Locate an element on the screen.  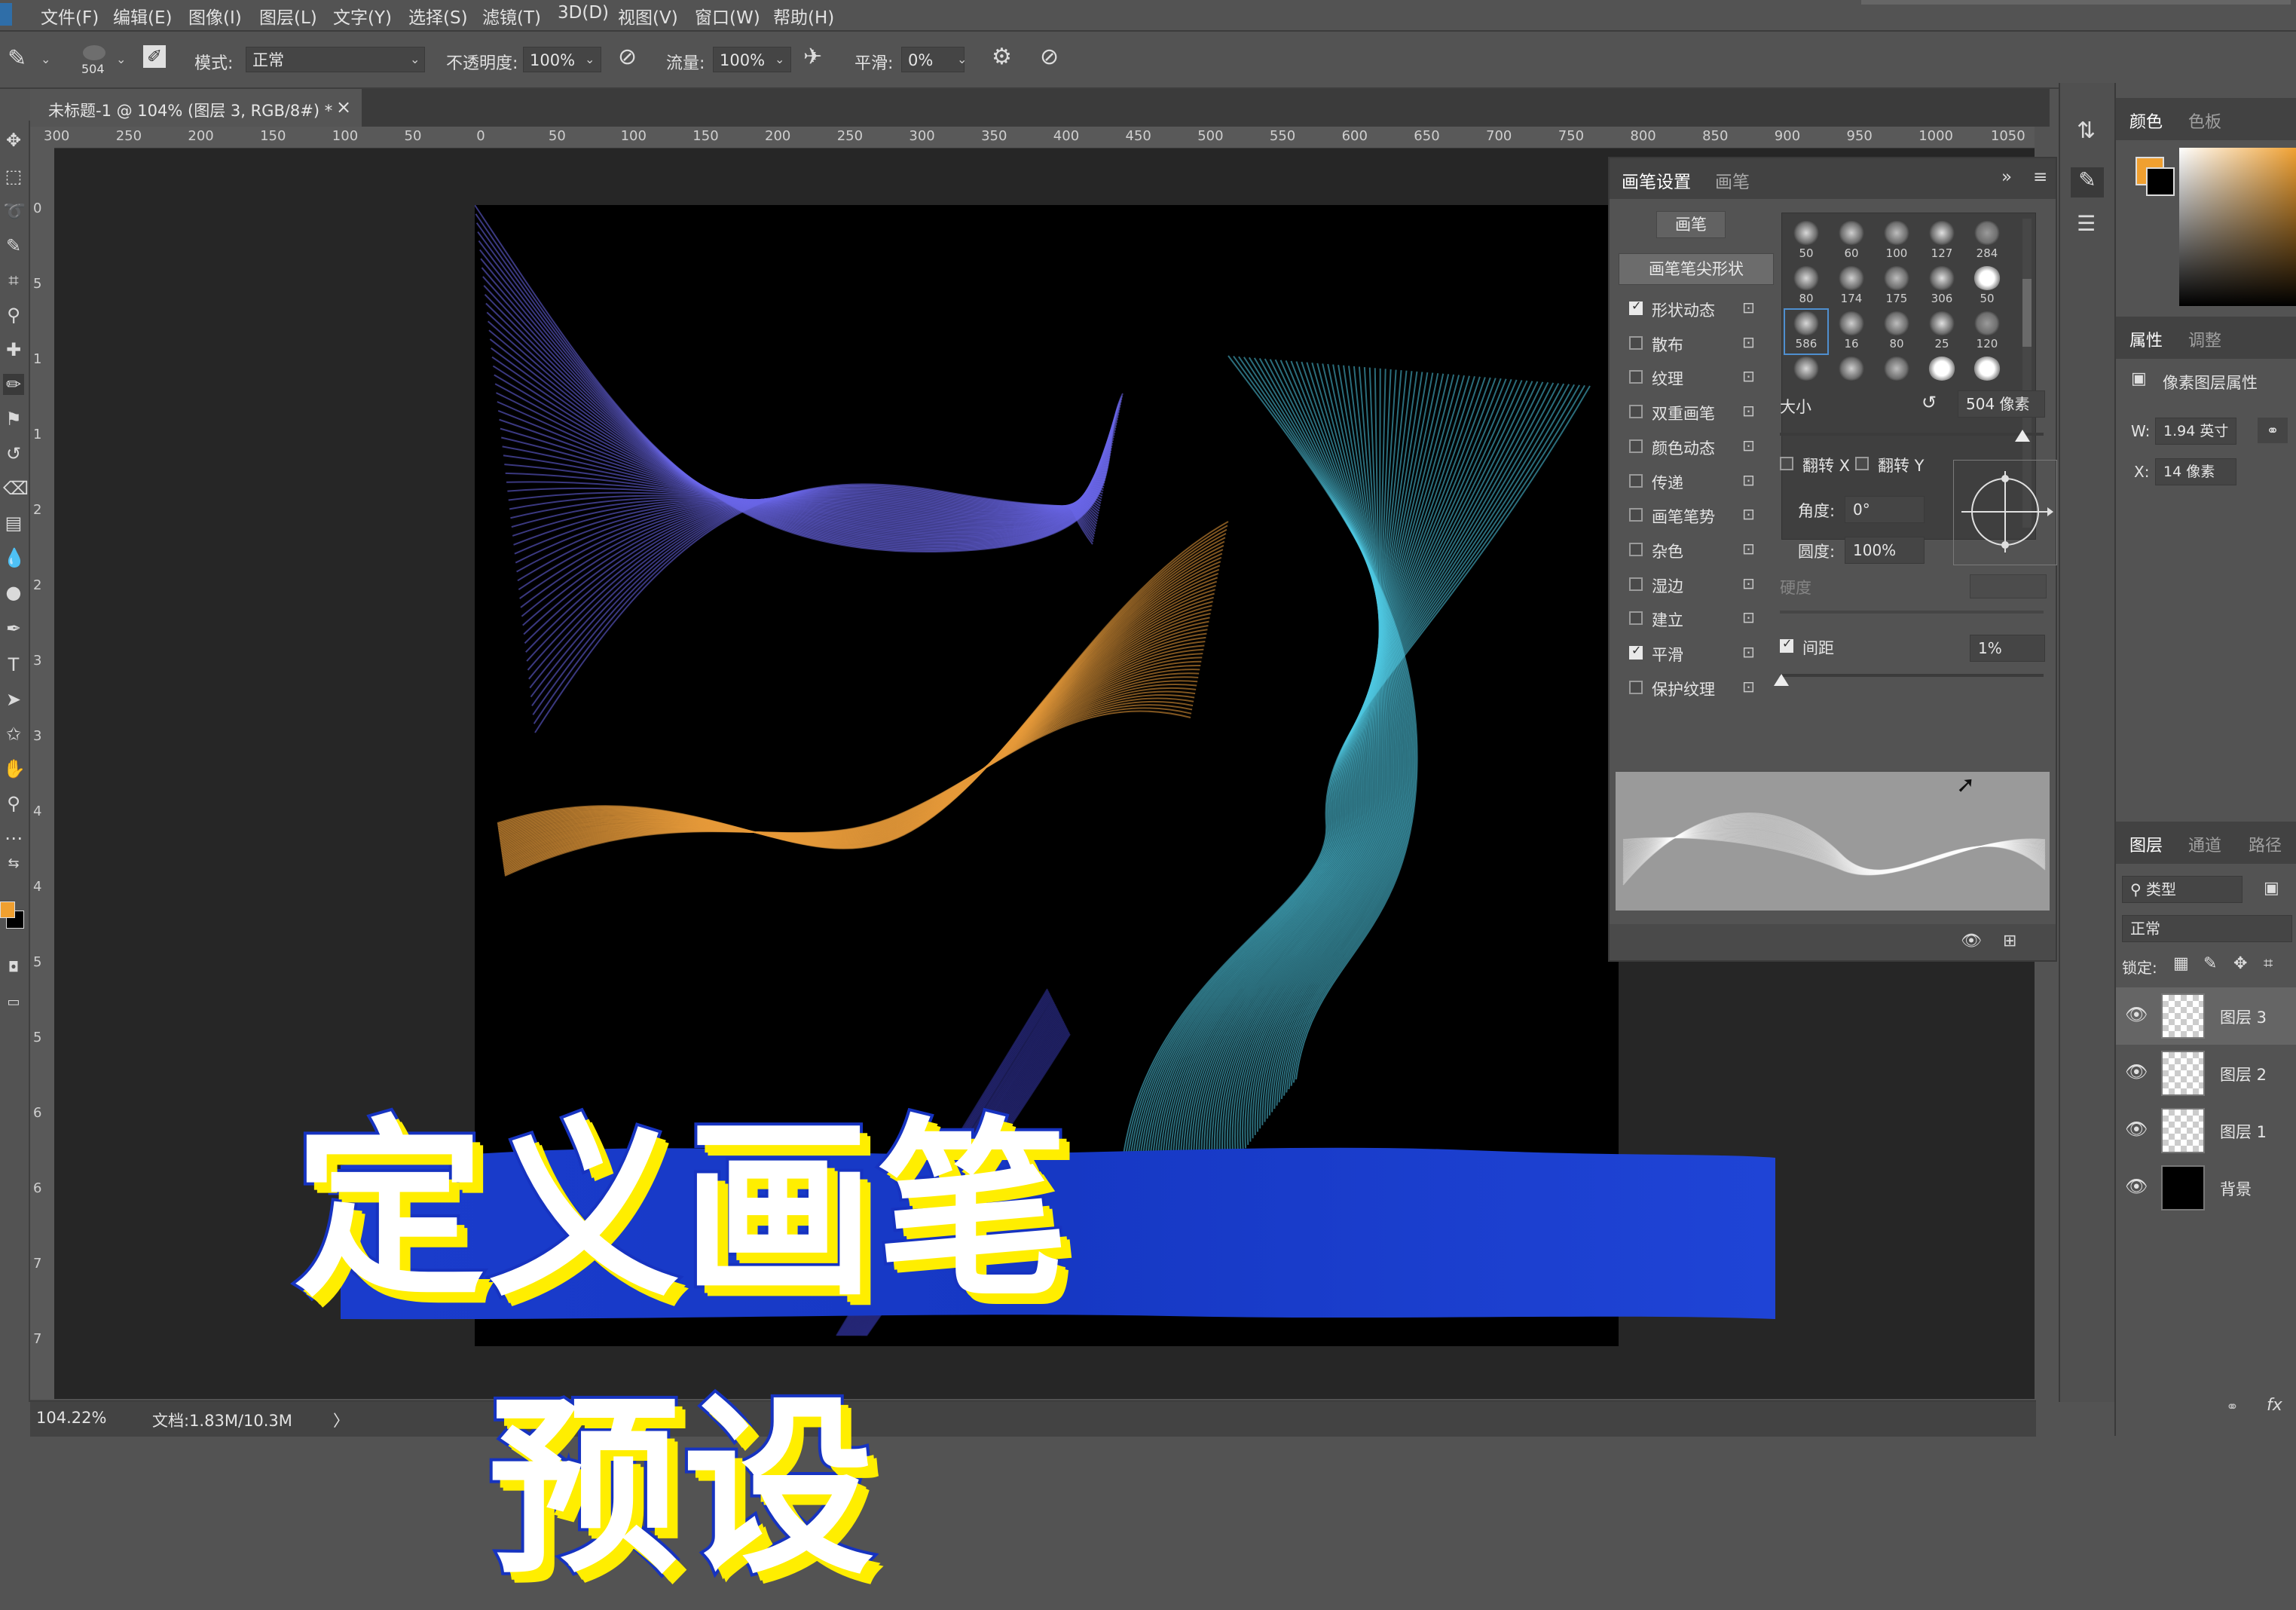
tab-paths: 路径 is located at coordinates (2265, 844).